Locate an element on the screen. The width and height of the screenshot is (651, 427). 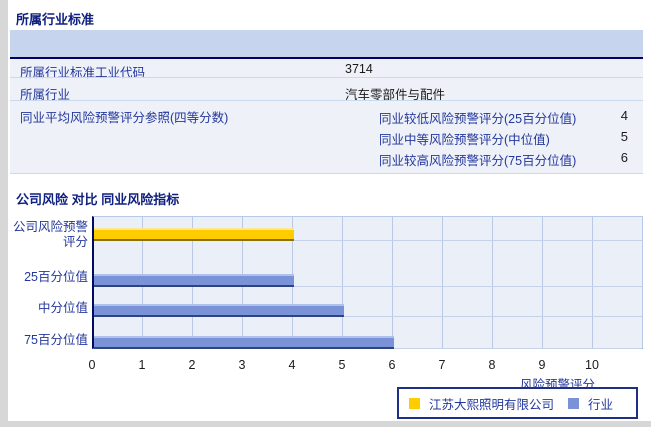
category-label: 25百分位值 is located at coordinates (56, 277).